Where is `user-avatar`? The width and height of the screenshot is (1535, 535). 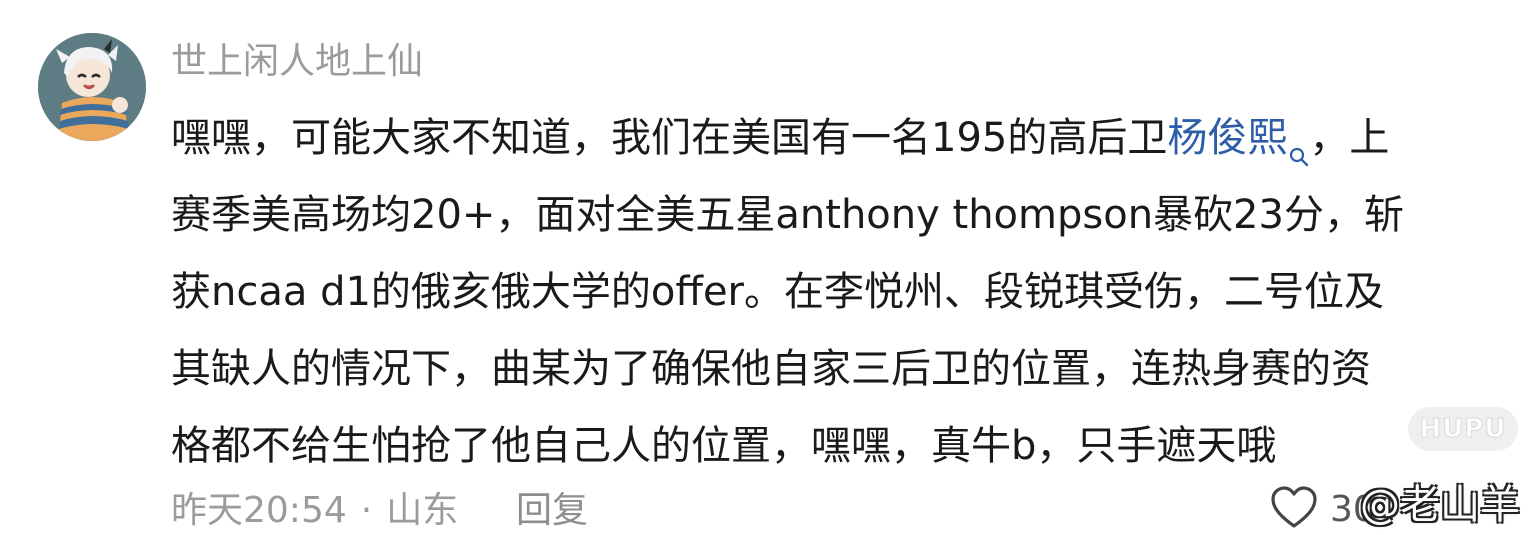 user-avatar is located at coordinates (92, 87).